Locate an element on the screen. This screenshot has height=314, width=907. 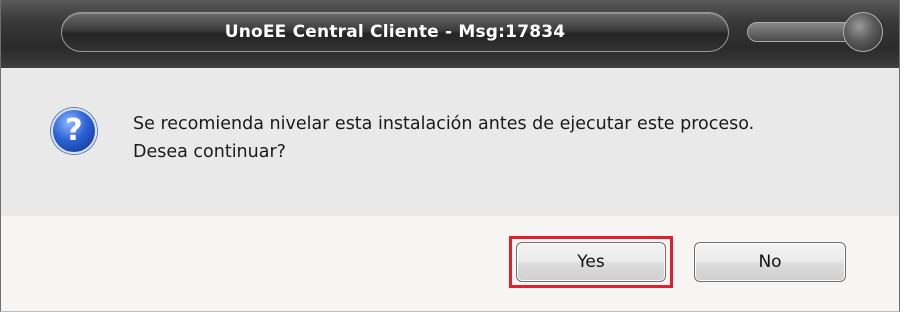
message-line-2: Desea continuar? is located at coordinates (209, 152).